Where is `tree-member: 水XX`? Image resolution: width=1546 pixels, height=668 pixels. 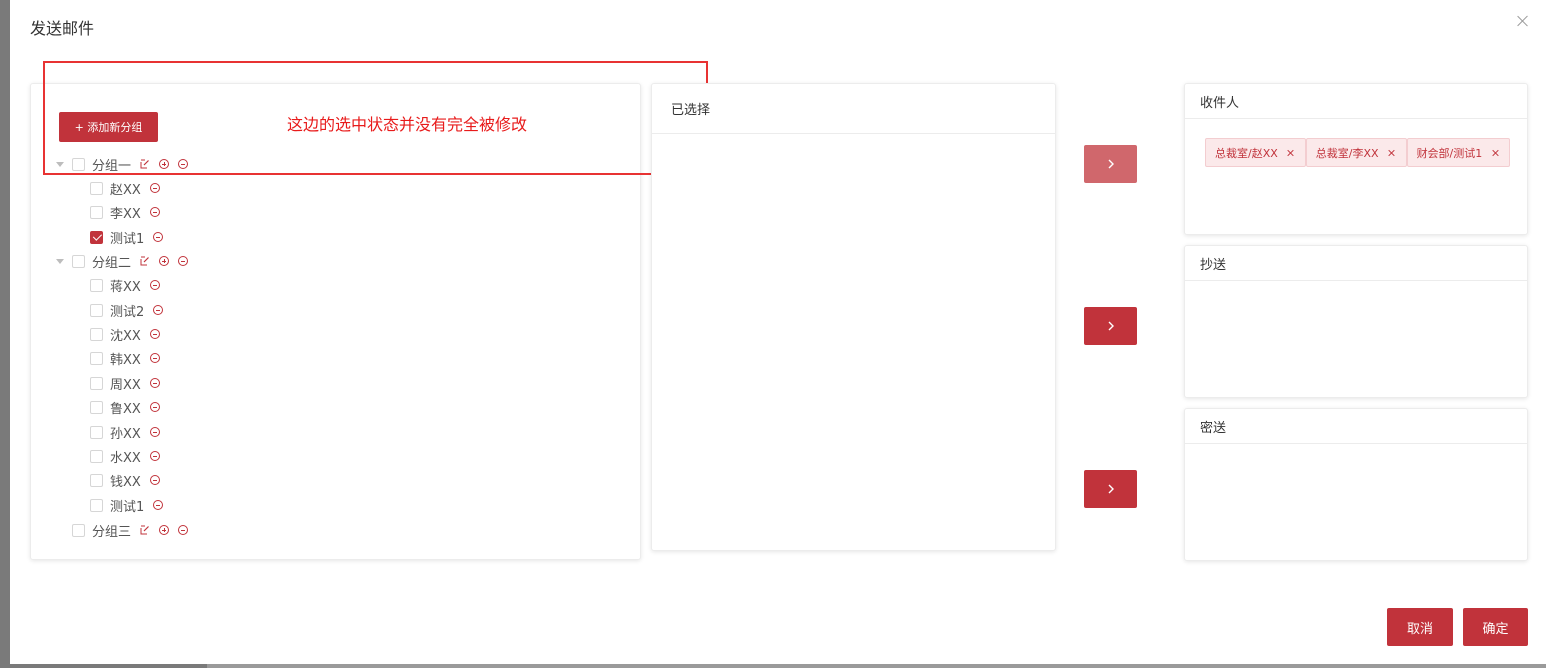 tree-member: 水XX is located at coordinates (125, 456).